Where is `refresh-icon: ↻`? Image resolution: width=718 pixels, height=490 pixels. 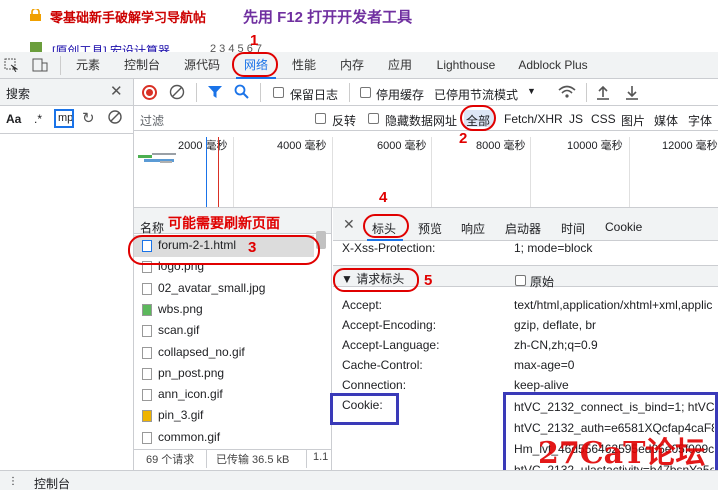 refresh-icon: ↻ is located at coordinates (88, 118).